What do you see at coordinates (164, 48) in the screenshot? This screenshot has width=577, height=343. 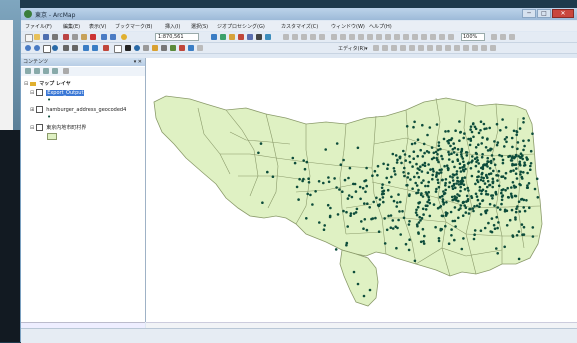 I see `measure-icon` at bounding box center [164, 48].